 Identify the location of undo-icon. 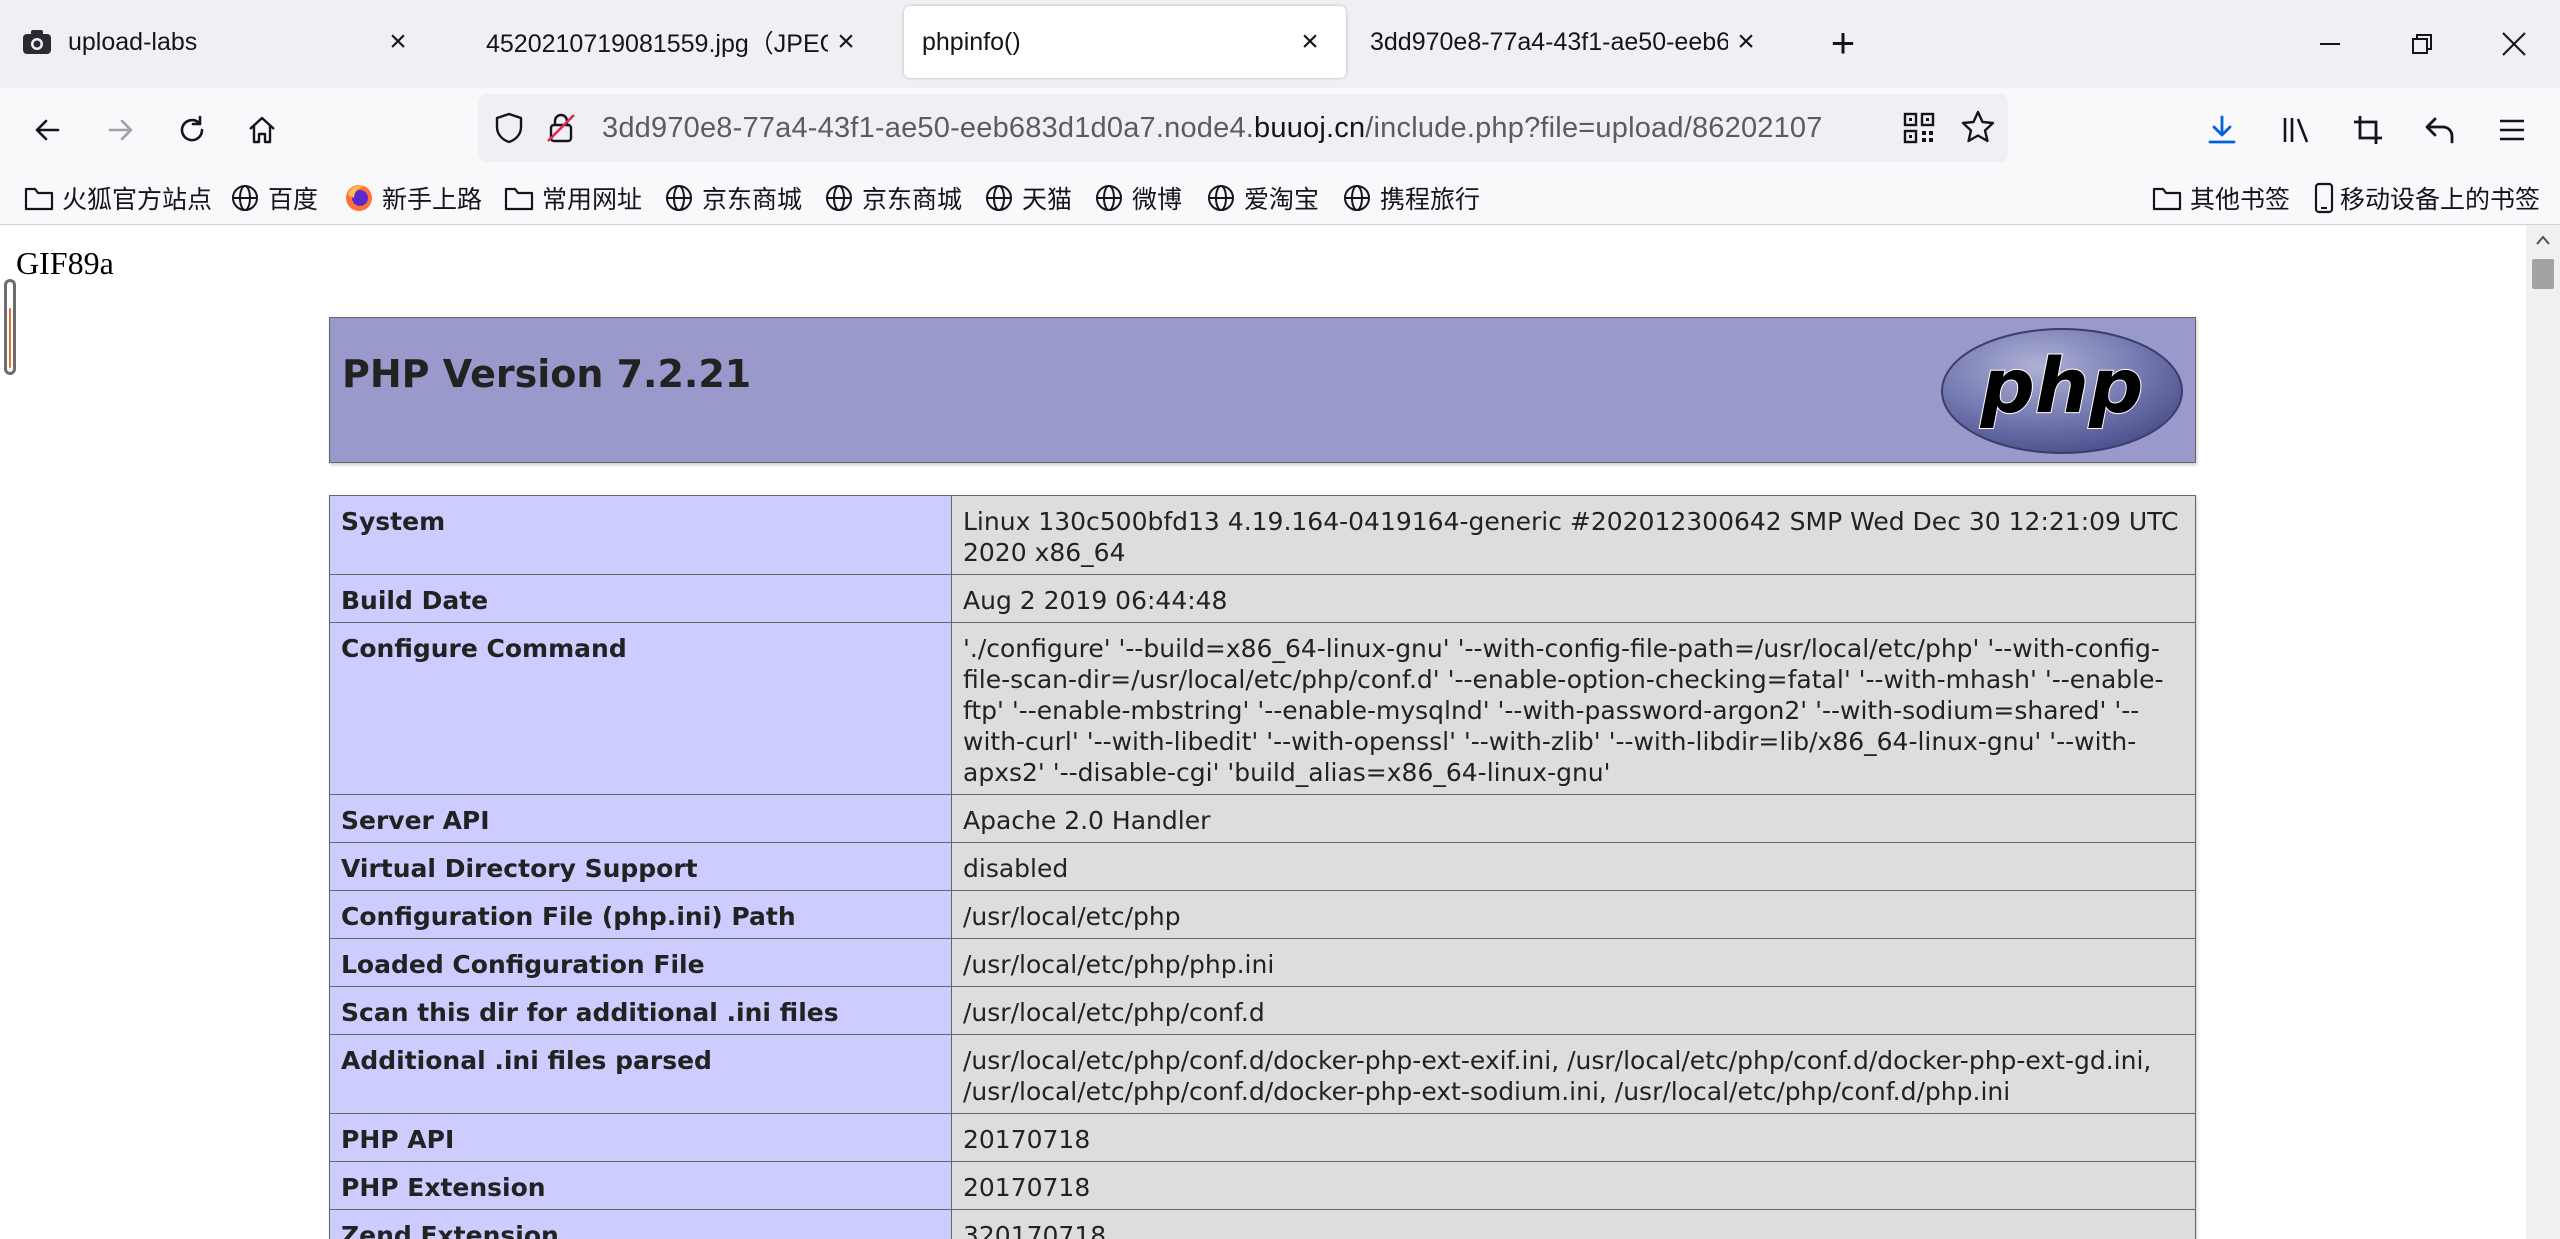
(2439, 130).